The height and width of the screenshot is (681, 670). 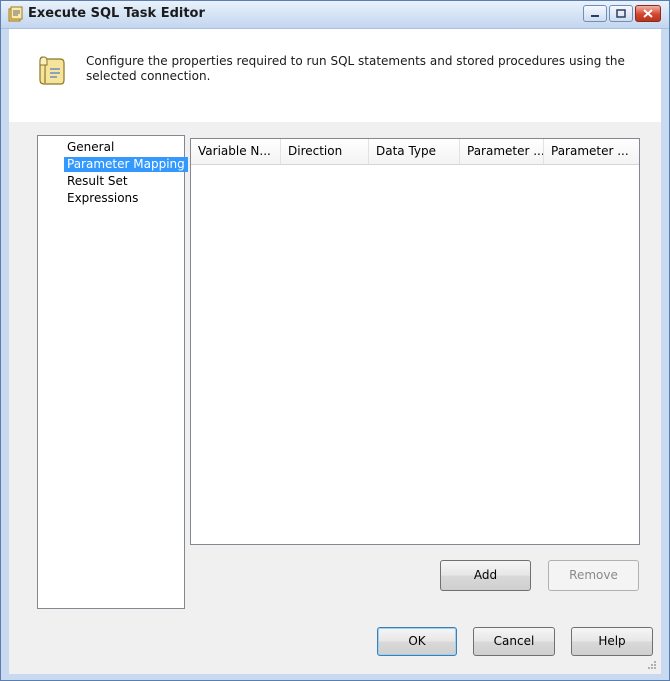 What do you see at coordinates (335, 15) in the screenshot?
I see `title-bar: Execute SQL Task Editor` at bounding box center [335, 15].